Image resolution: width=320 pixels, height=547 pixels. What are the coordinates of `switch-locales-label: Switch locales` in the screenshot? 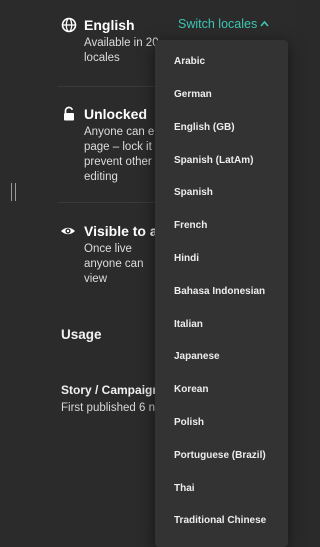 It's located at (218, 24).